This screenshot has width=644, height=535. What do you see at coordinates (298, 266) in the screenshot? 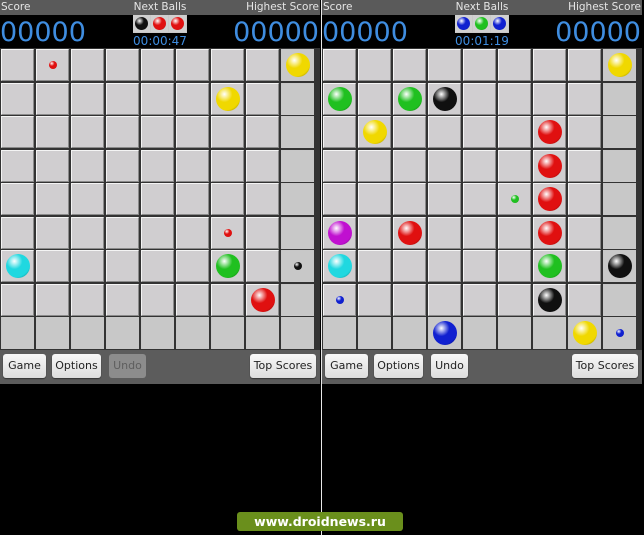
I see `black-ball-small` at bounding box center [298, 266].